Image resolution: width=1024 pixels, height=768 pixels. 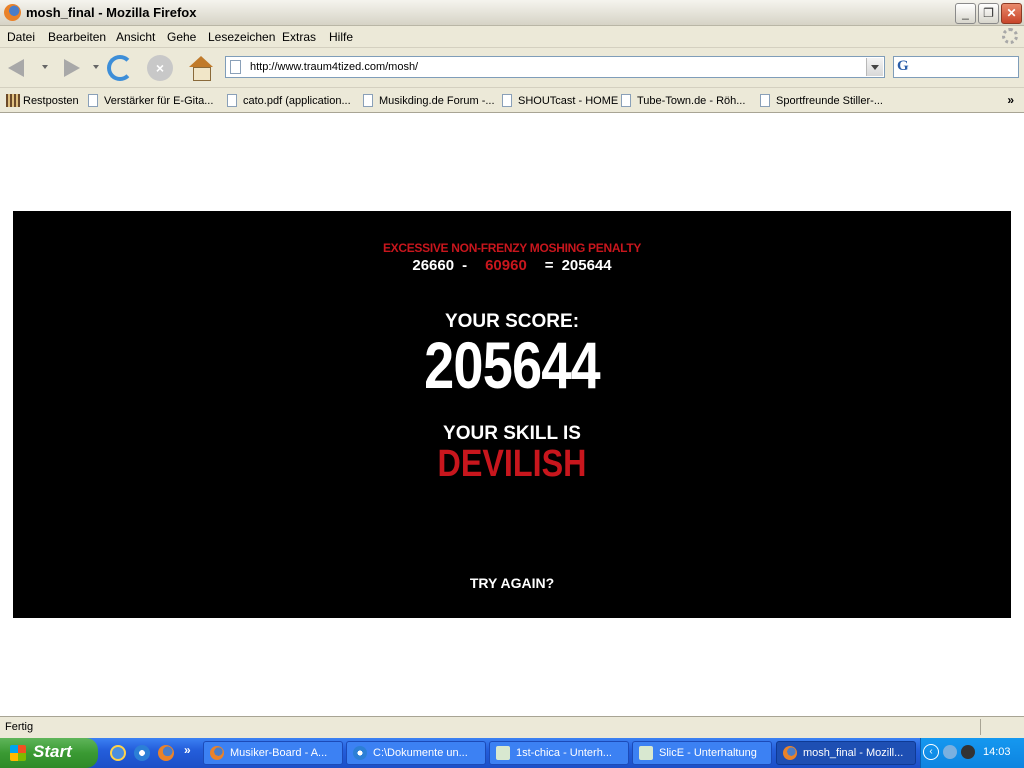 I want to click on media-player-icon, so click(x=142, y=753).